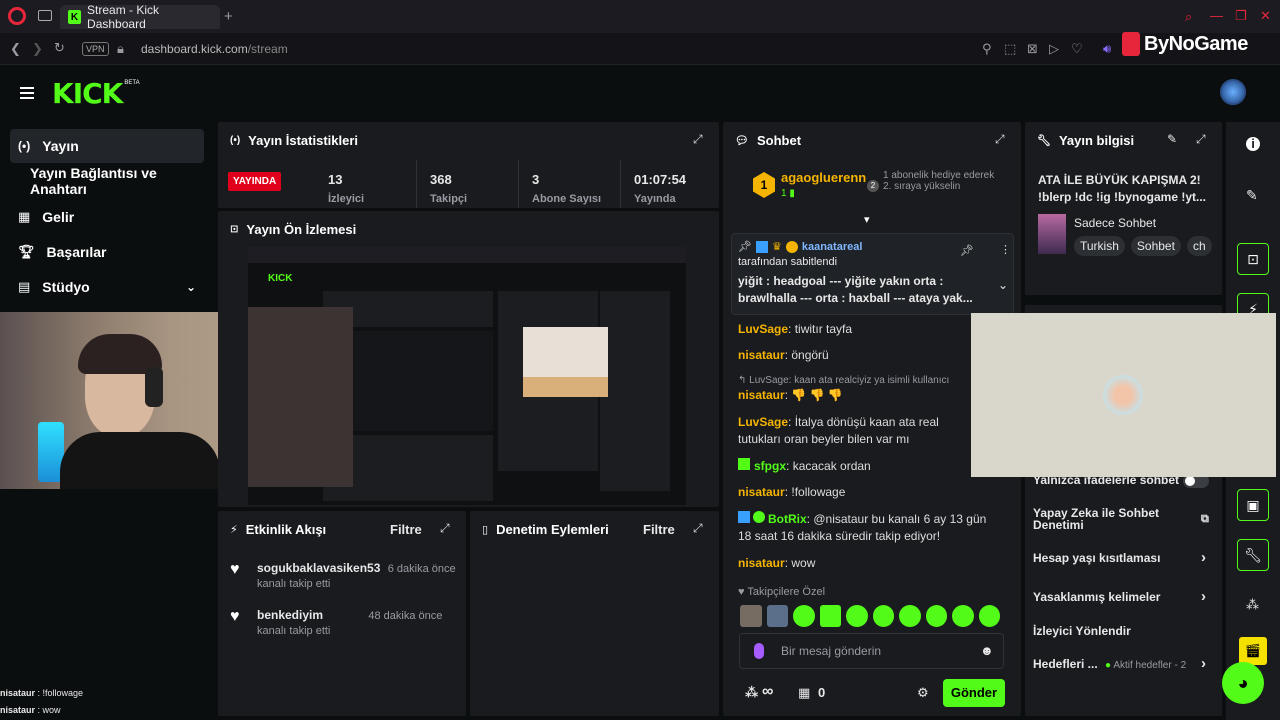 The width and height of the screenshot is (1280, 720). Describe the element at coordinates (1241, 16) in the screenshot. I see `maximize-icon: ❐` at that location.